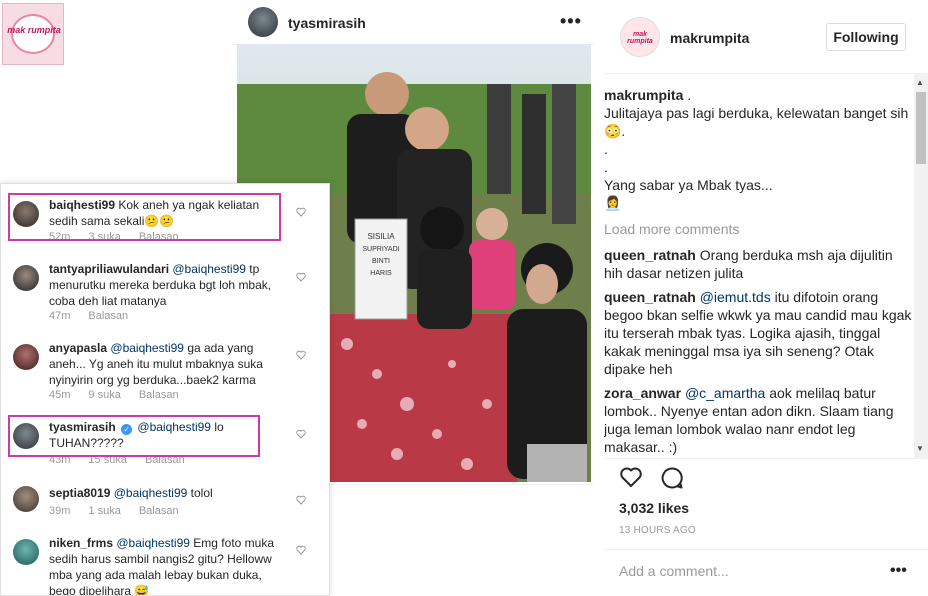 This screenshot has height=596, width=928. I want to click on load-more-comments: Load more comments, so click(759, 229).